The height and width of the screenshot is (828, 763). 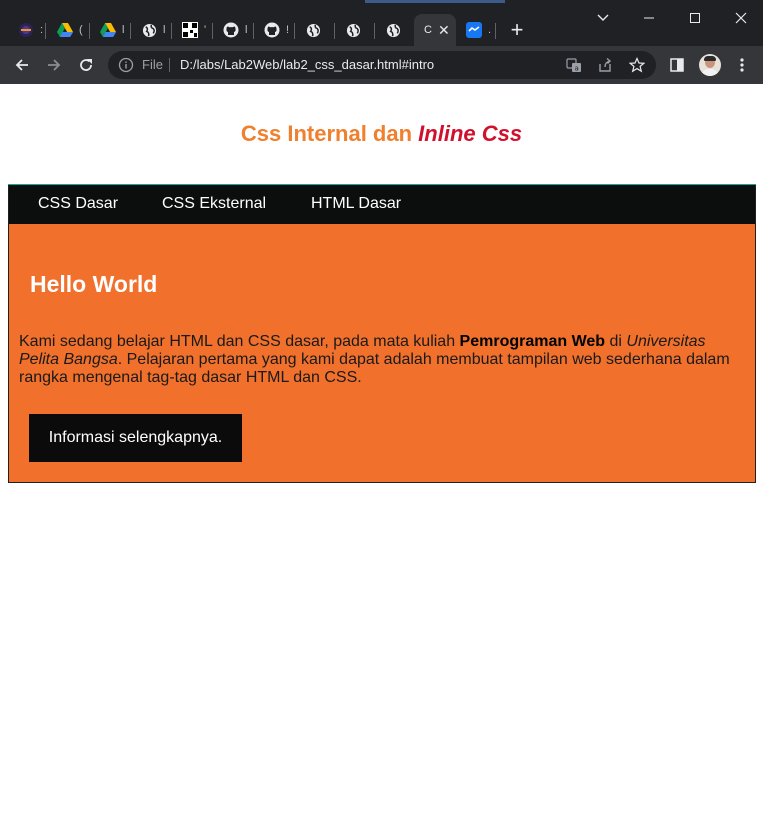 What do you see at coordinates (94, 284) in the screenshot?
I see `hero-heading: Hello World` at bounding box center [94, 284].